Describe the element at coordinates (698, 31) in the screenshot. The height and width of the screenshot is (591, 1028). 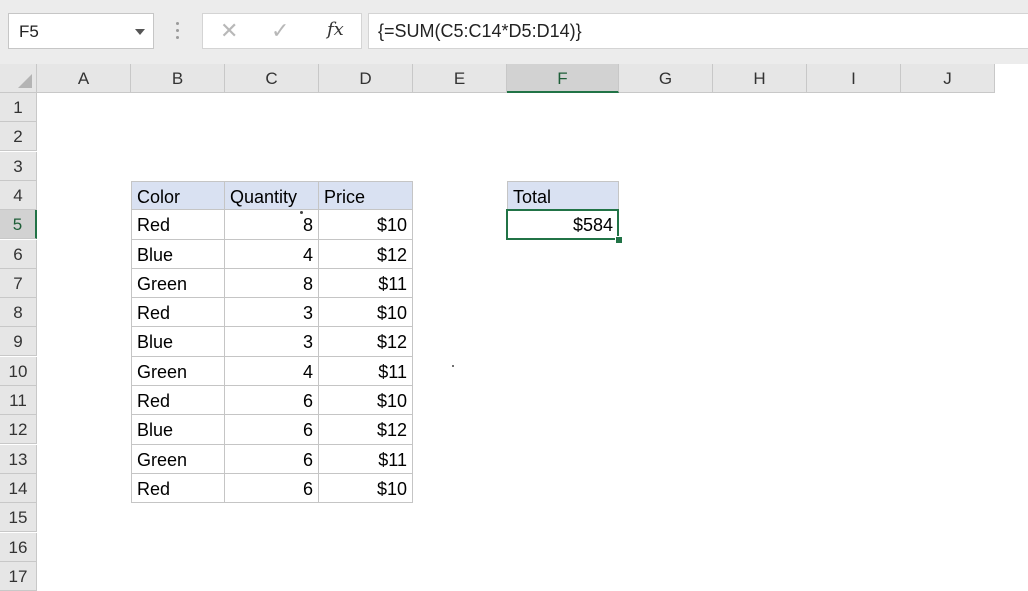
I see `formula-input: {=SUM(C5:C14*D5:D14)}` at that location.